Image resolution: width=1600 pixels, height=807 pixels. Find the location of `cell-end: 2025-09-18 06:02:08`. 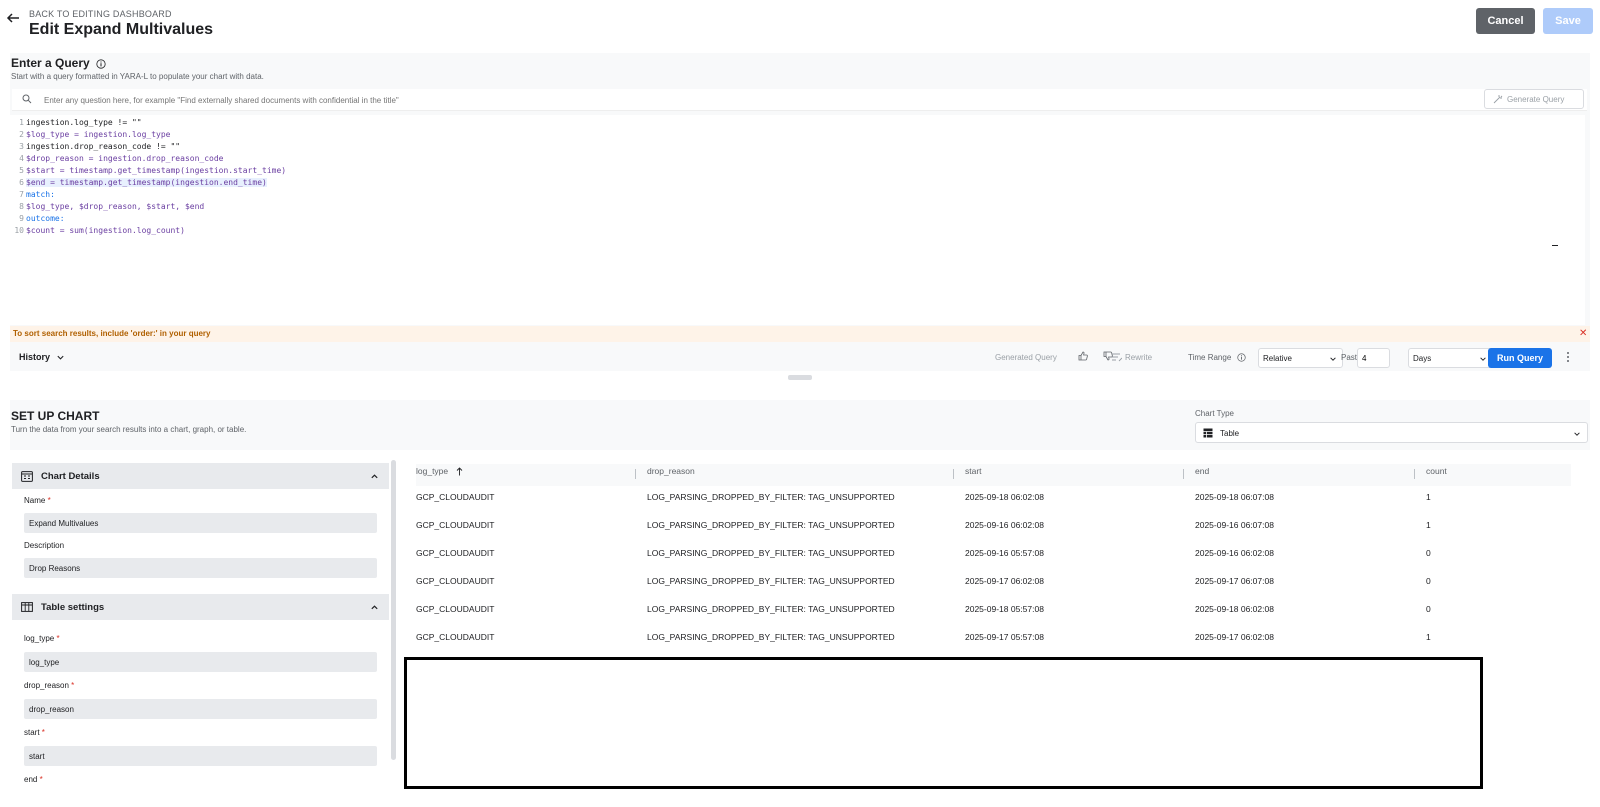

cell-end: 2025-09-18 06:02:08 is located at coordinates (1234, 609).